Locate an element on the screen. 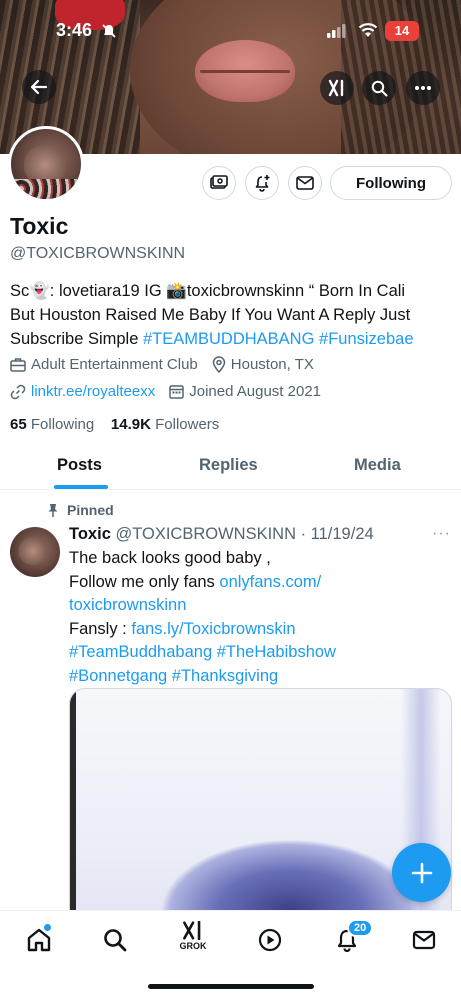 The height and width of the screenshot is (1000, 461). post-line-5: #TeamBuddhabang #TheHabibshow is located at coordinates (256, 653).